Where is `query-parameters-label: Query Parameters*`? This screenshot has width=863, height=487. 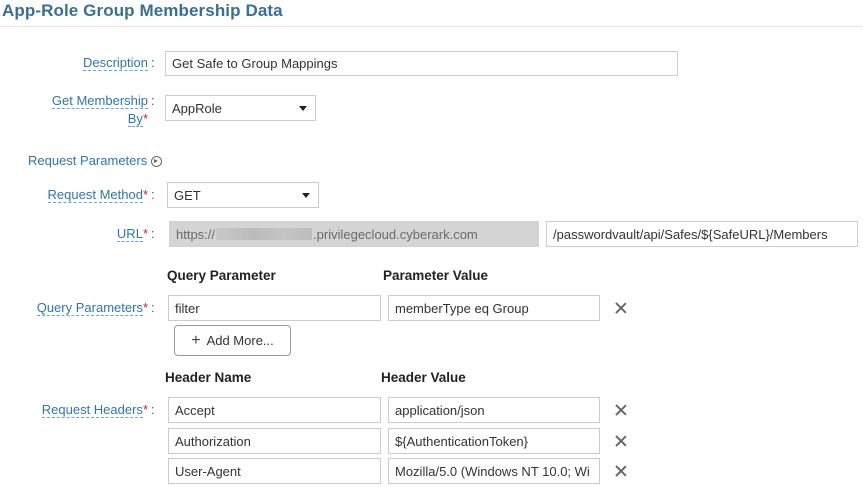
query-parameters-label: Query Parameters* is located at coordinates (92, 308).